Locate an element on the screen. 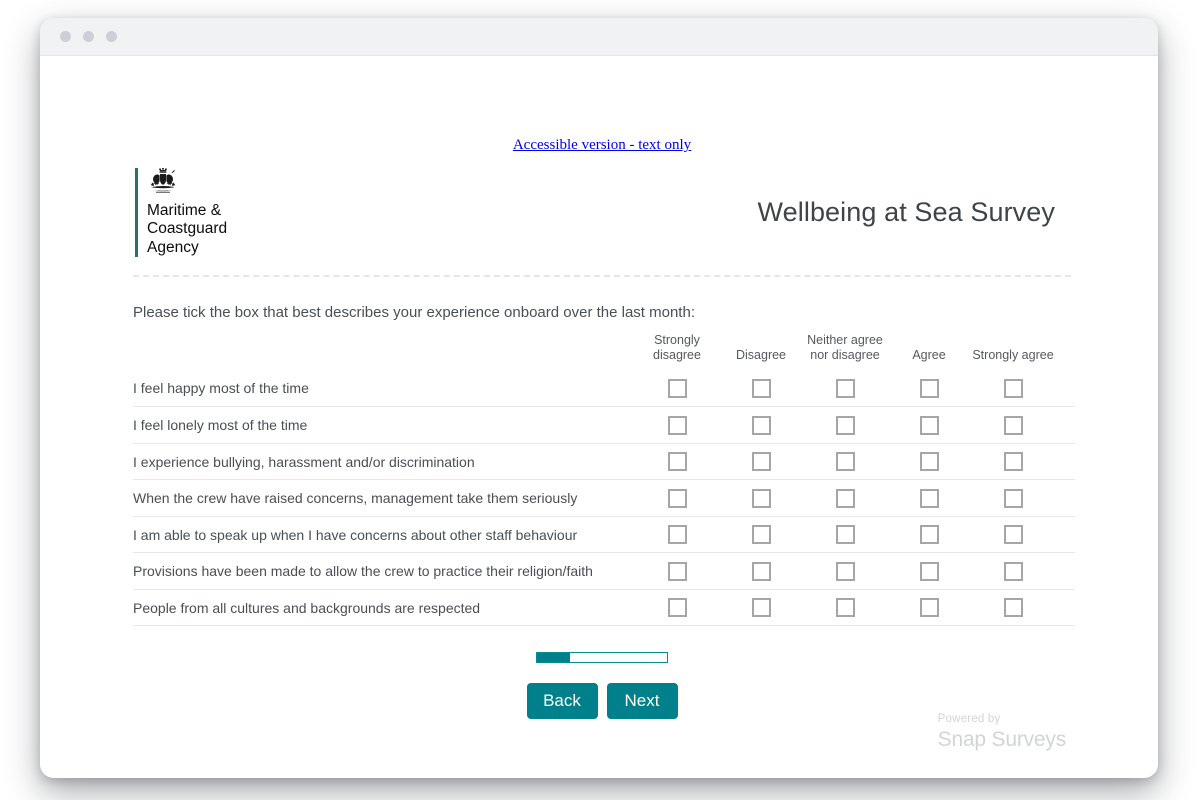 This screenshot has height=800, width=1200. column-header-neither: Neither agree nor disagree is located at coordinates (845, 347).